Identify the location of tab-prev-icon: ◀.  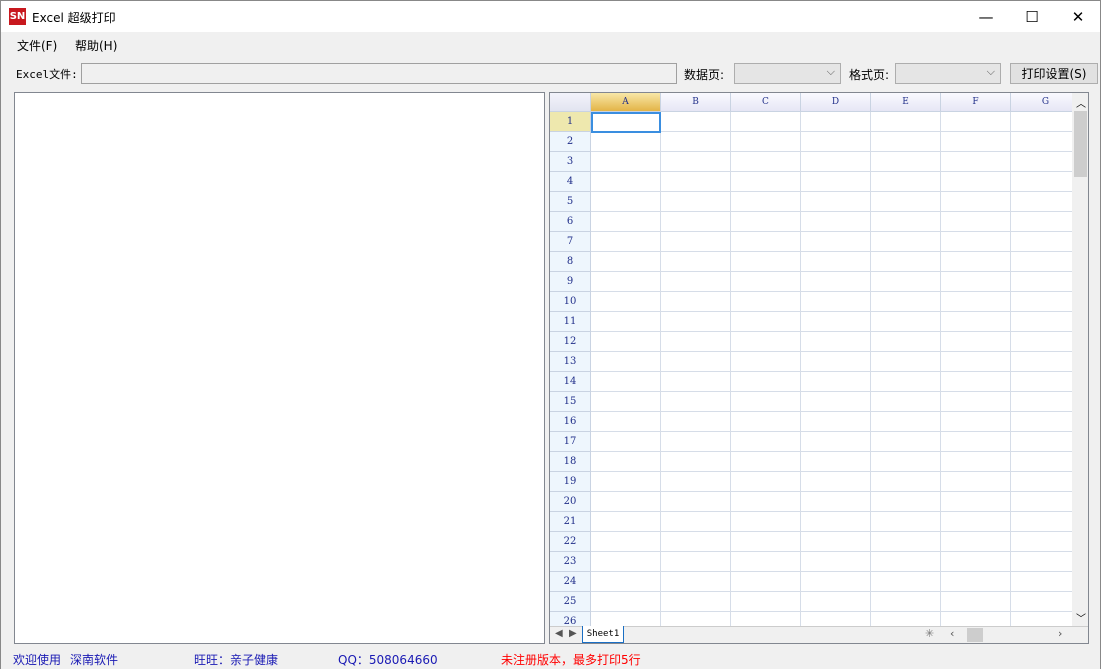
(559, 633).